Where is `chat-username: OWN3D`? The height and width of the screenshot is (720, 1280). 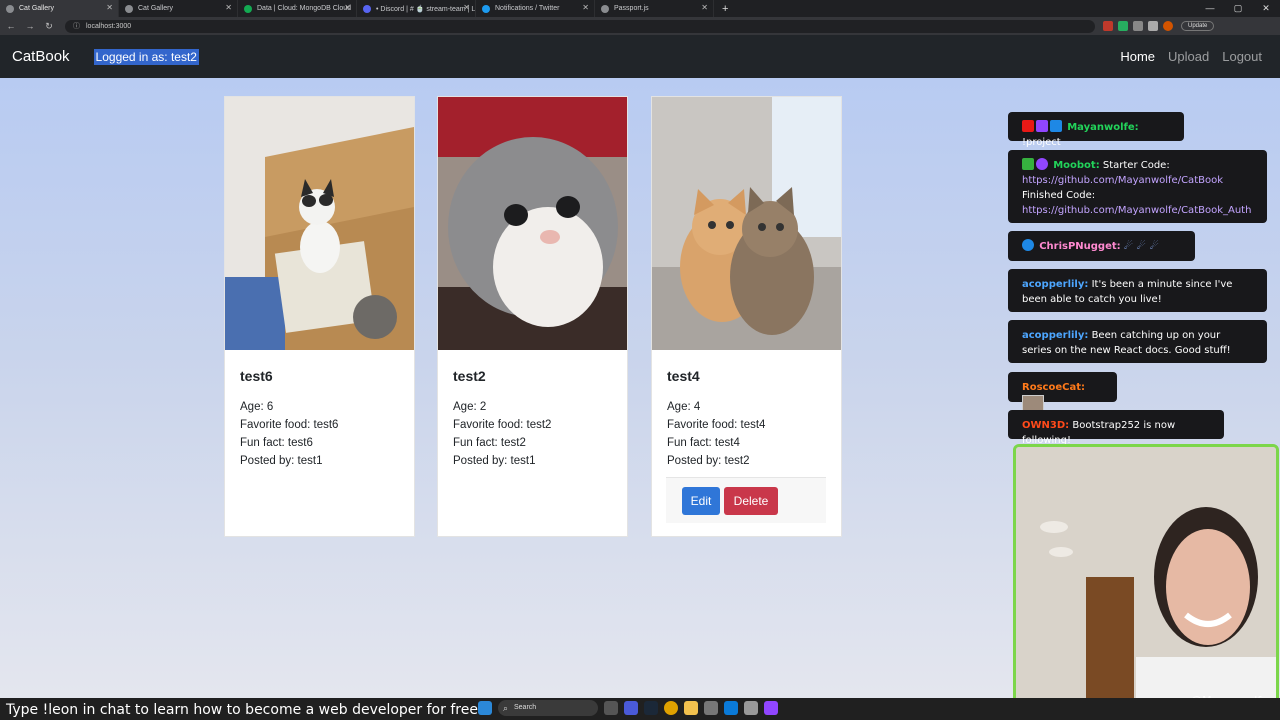 chat-username: OWN3D is located at coordinates (1044, 425).